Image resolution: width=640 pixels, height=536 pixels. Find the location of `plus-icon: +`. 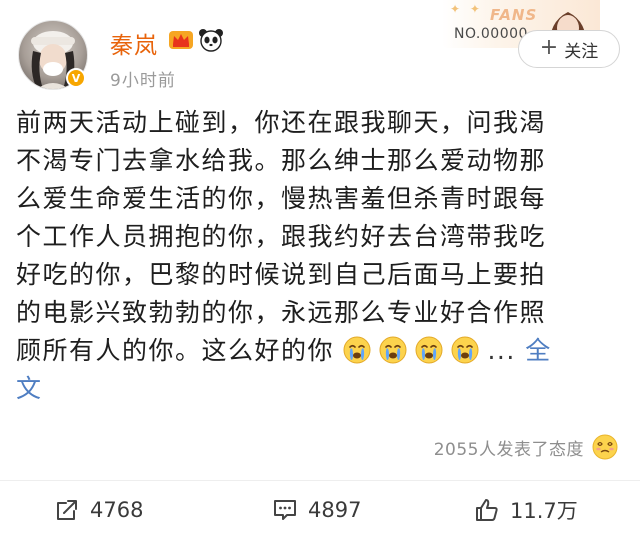

plus-icon: + is located at coordinates (549, 47).